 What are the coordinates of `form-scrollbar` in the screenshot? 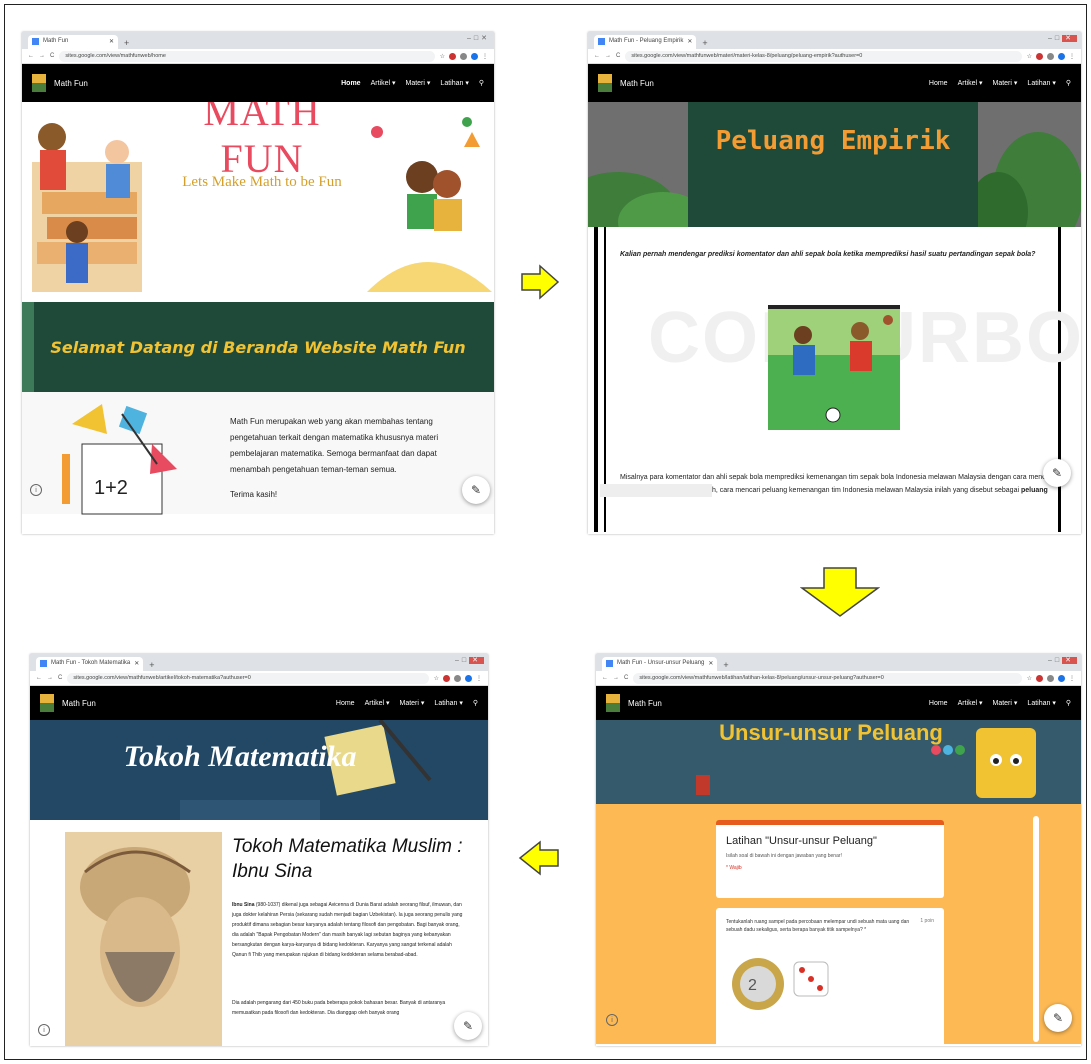 It's located at (1036, 929).